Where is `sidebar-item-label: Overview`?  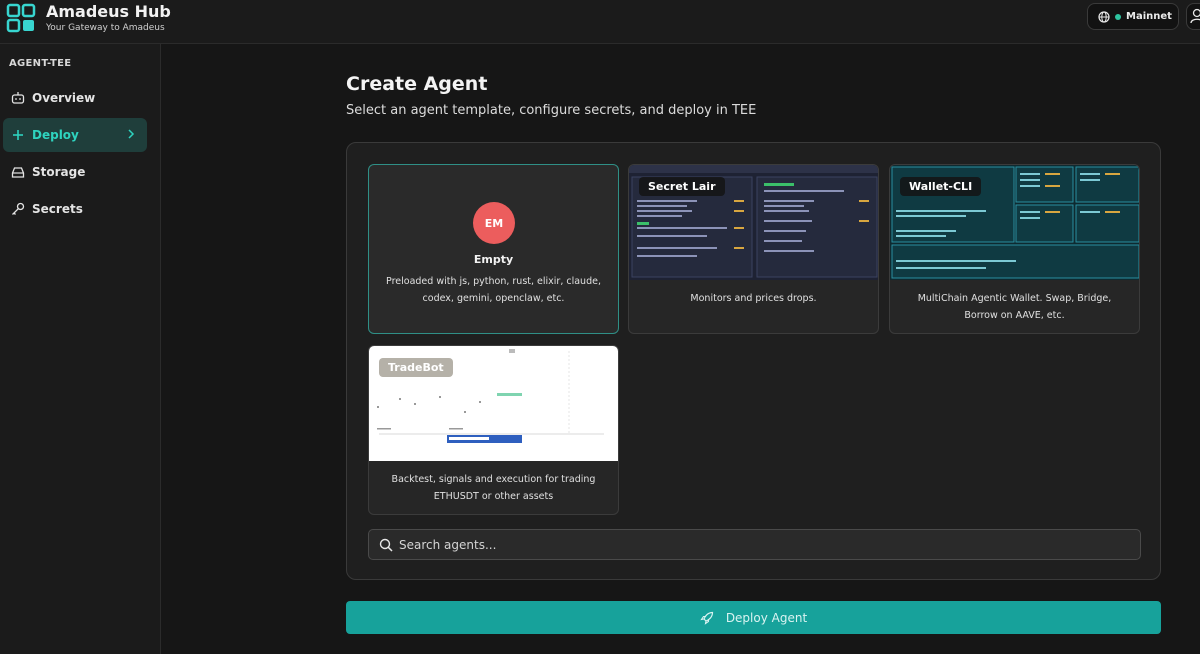
sidebar-item-label: Overview is located at coordinates (64, 98).